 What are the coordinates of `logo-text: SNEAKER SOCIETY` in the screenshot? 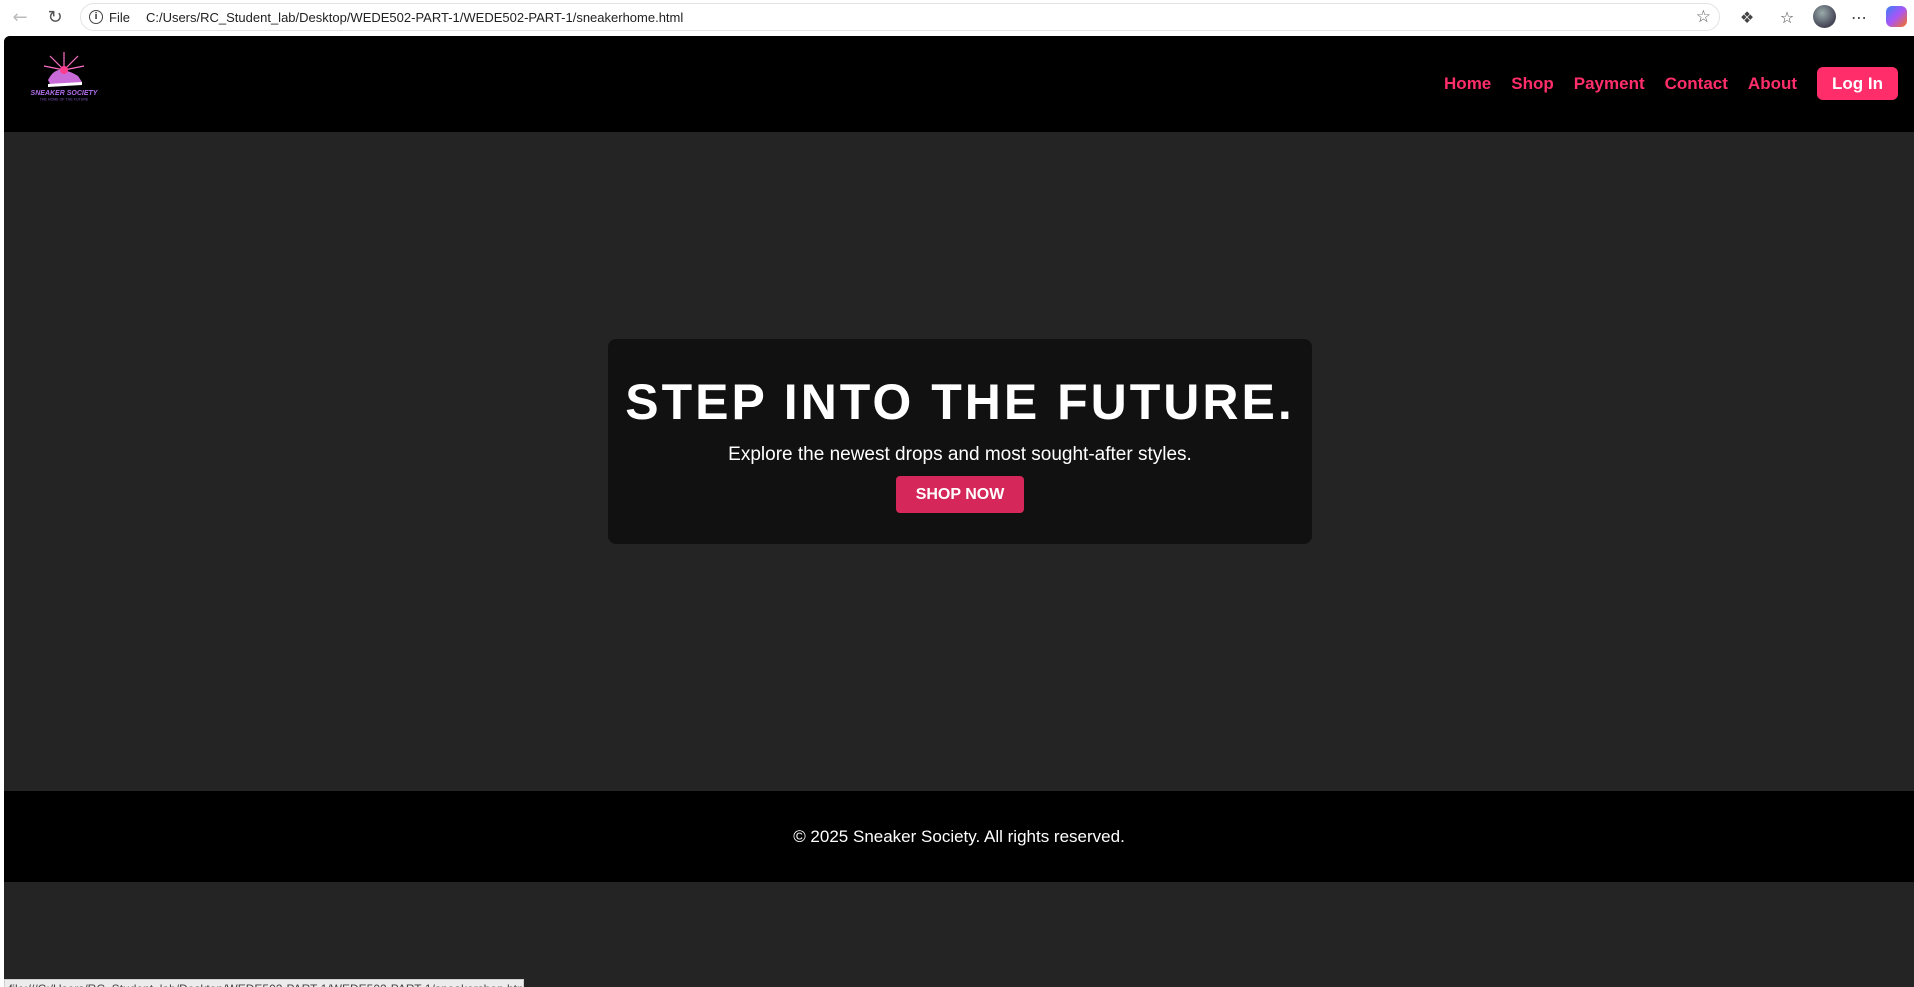 It's located at (65, 93).